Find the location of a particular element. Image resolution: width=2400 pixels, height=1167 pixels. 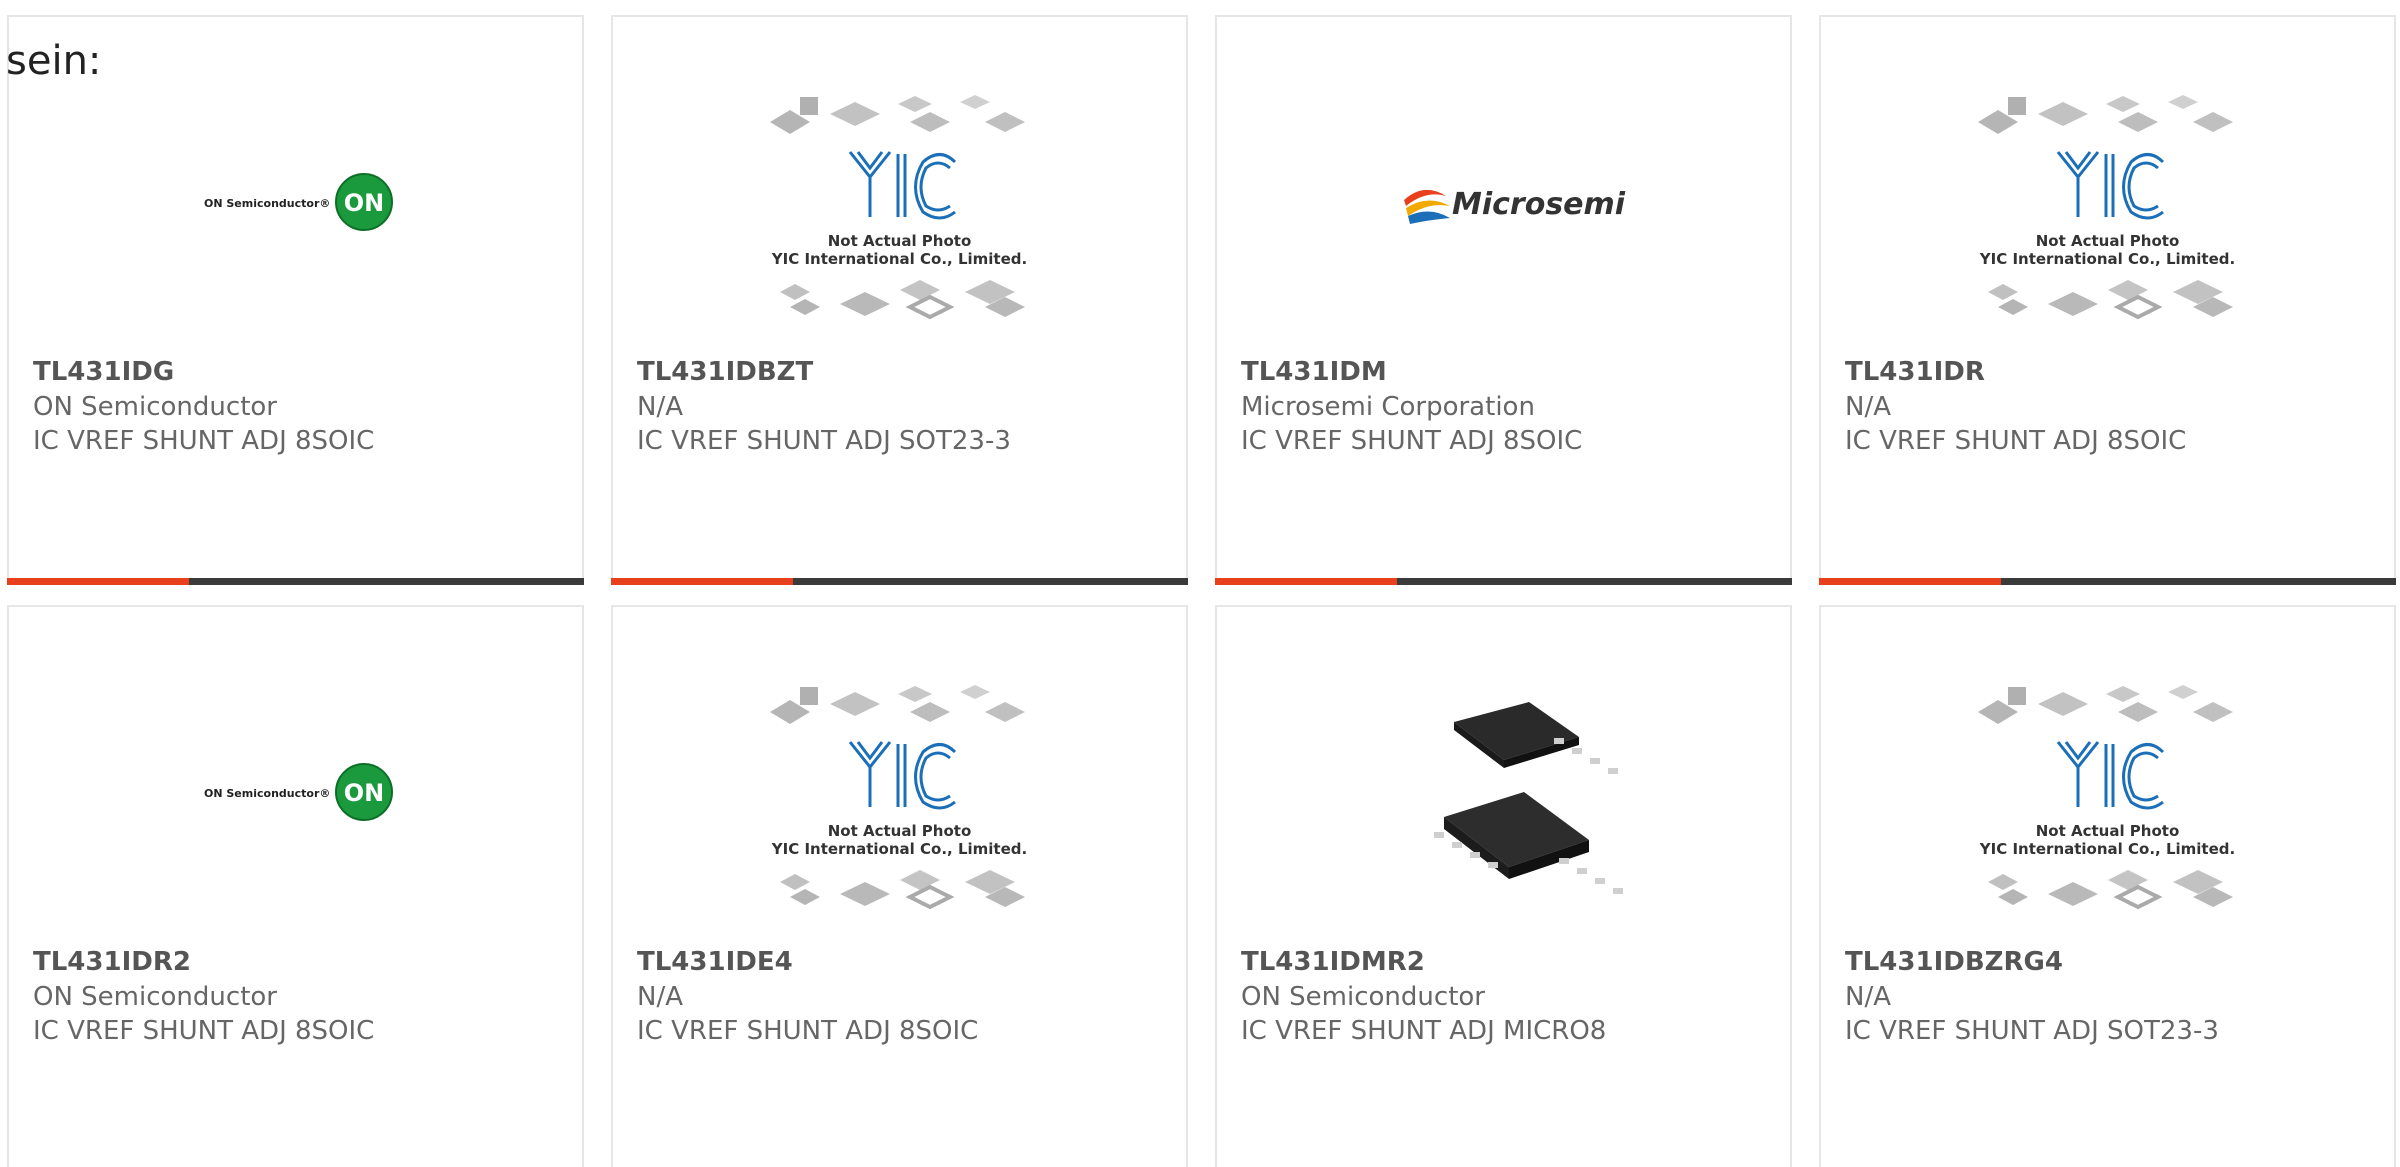

product-part-number: TL431IDR2 is located at coordinates (112, 962).